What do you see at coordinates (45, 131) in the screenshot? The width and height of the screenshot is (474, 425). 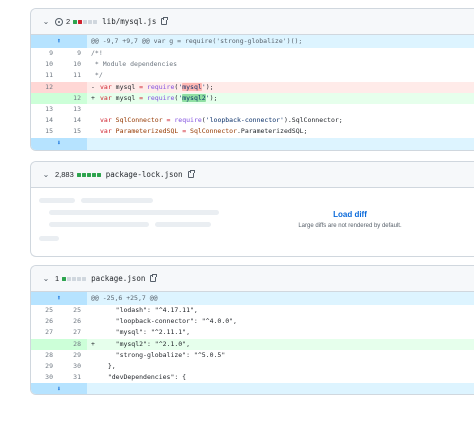 I see `old-line-number: 15` at bounding box center [45, 131].